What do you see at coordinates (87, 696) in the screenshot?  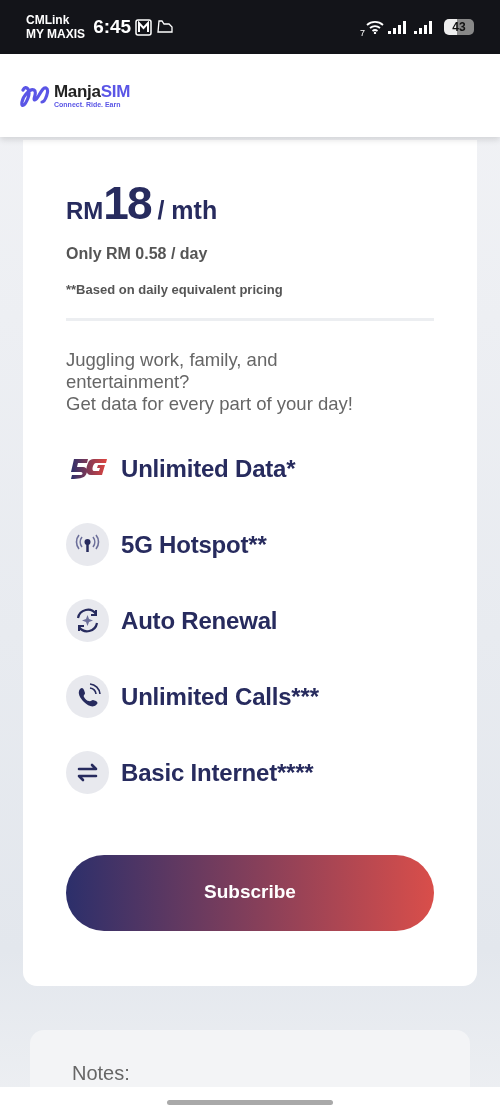 I see `phone-call-icon` at bounding box center [87, 696].